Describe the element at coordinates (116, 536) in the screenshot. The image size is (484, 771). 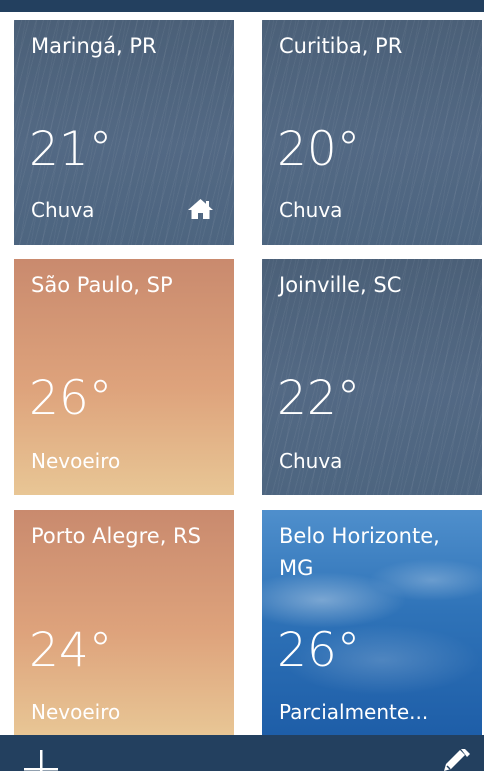
I see `city-name: Porto Alegre, RS` at that location.